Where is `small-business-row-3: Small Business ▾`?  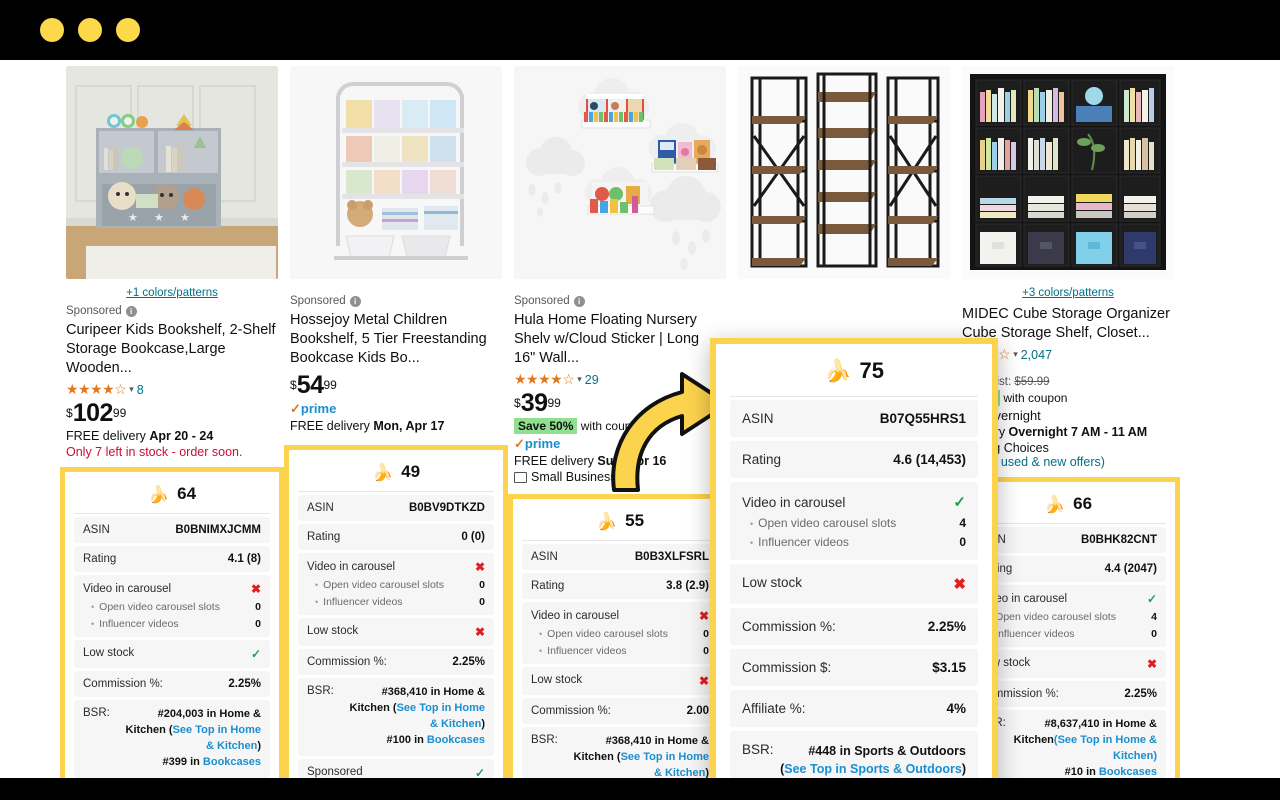
small-business-row-3: Small Business ▾ is located at coordinates (619, 477).